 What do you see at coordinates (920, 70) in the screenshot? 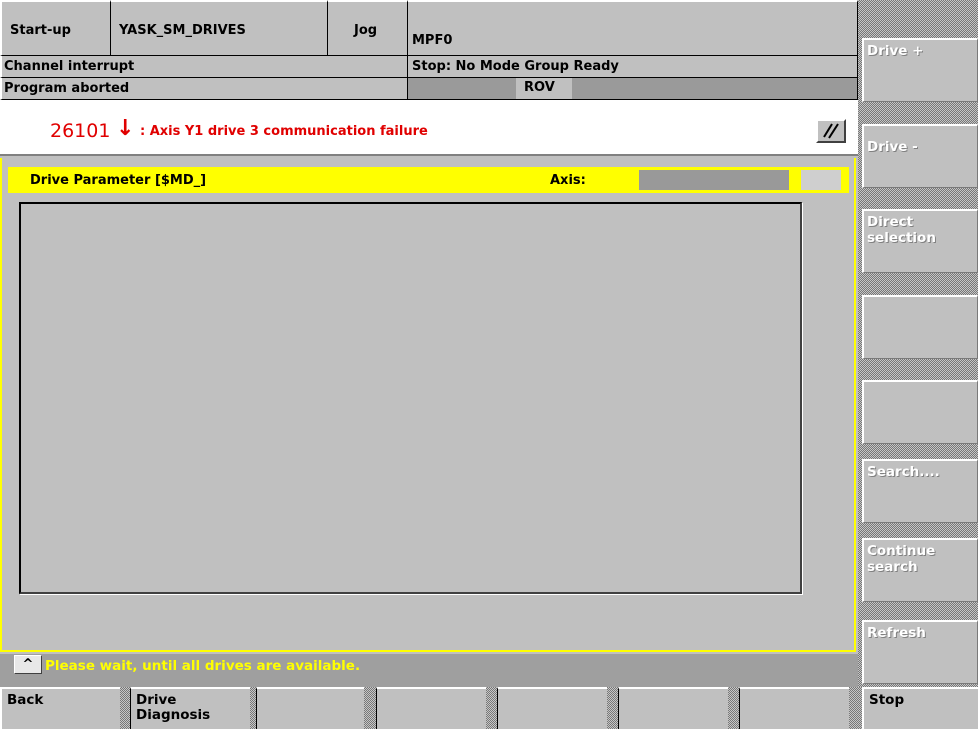
I see `softkey-drive-plus: Drive +` at bounding box center [920, 70].